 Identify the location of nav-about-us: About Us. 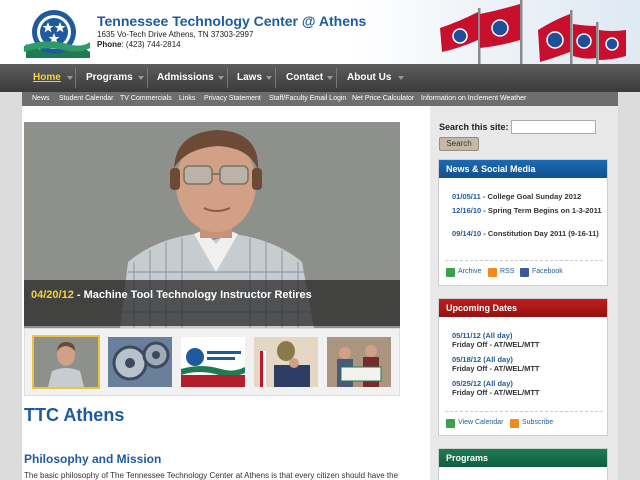
(369, 78).